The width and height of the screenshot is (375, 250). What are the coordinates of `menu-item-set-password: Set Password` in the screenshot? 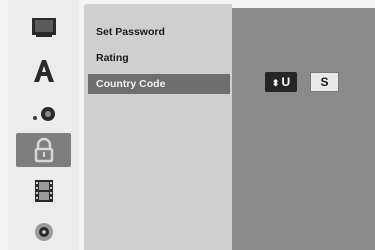 It's located at (159, 32).